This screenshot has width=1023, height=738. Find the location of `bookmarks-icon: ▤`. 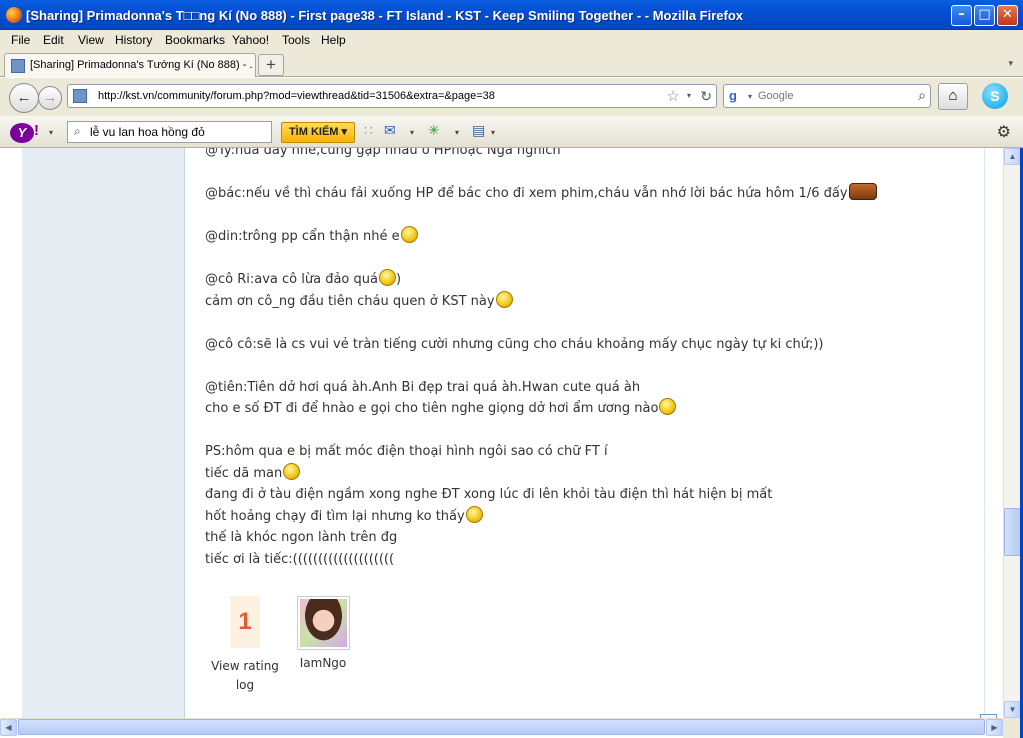

bookmarks-icon: ▤ is located at coordinates (478, 132).